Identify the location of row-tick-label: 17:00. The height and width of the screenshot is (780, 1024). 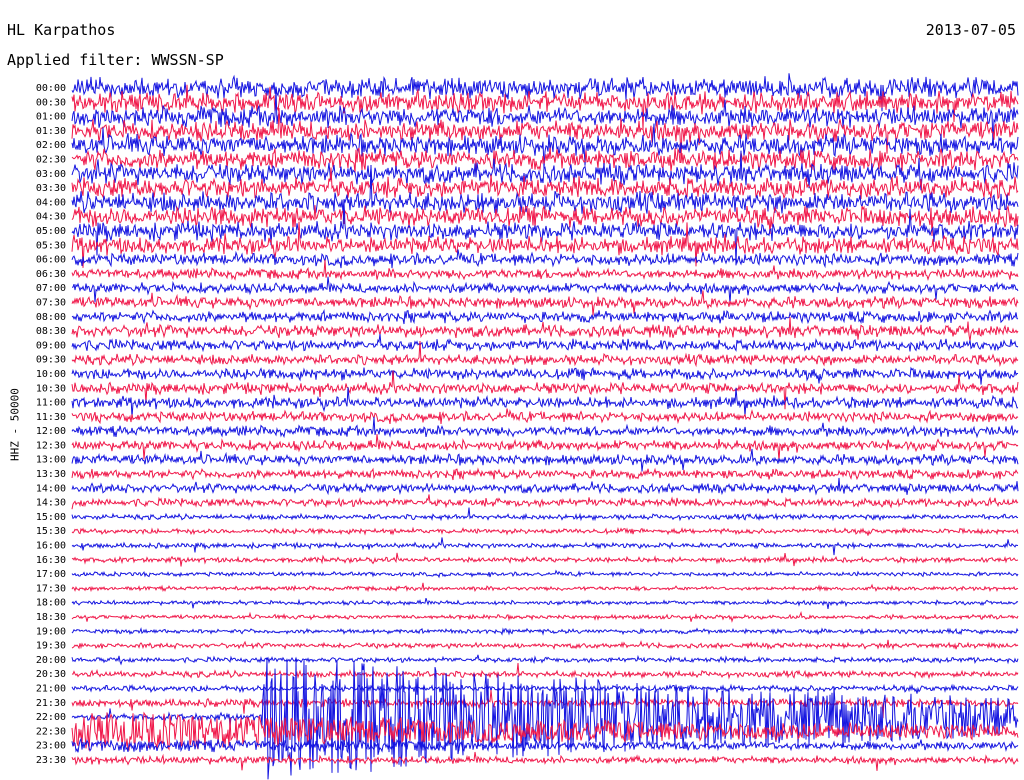
(51, 574).